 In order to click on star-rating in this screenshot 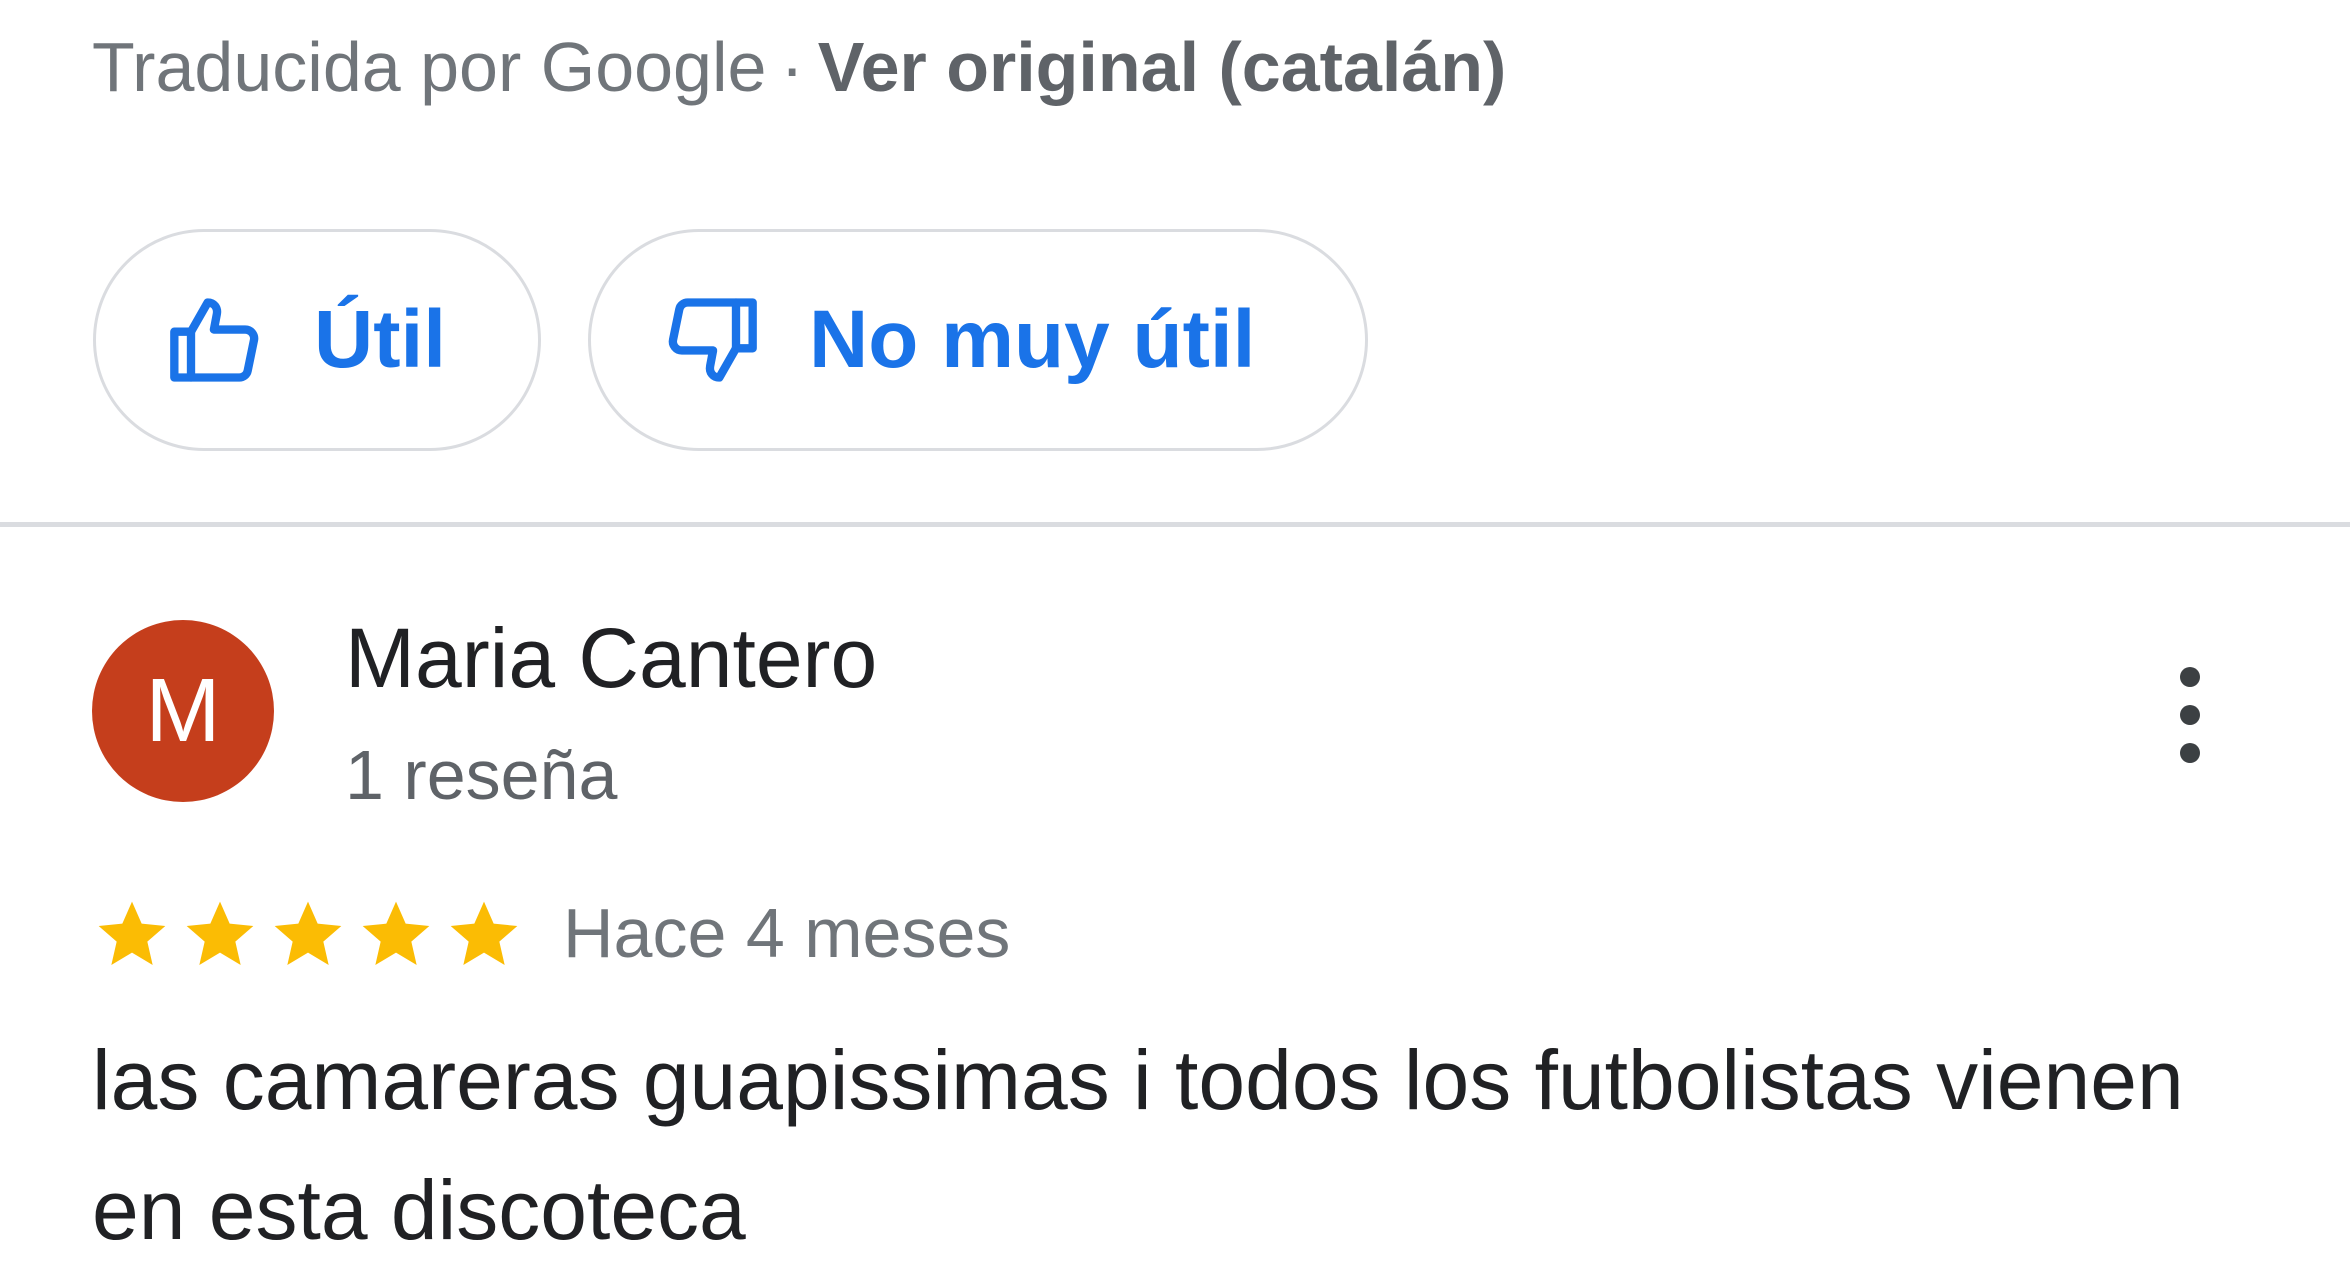, I will do `click(312, 935)`.